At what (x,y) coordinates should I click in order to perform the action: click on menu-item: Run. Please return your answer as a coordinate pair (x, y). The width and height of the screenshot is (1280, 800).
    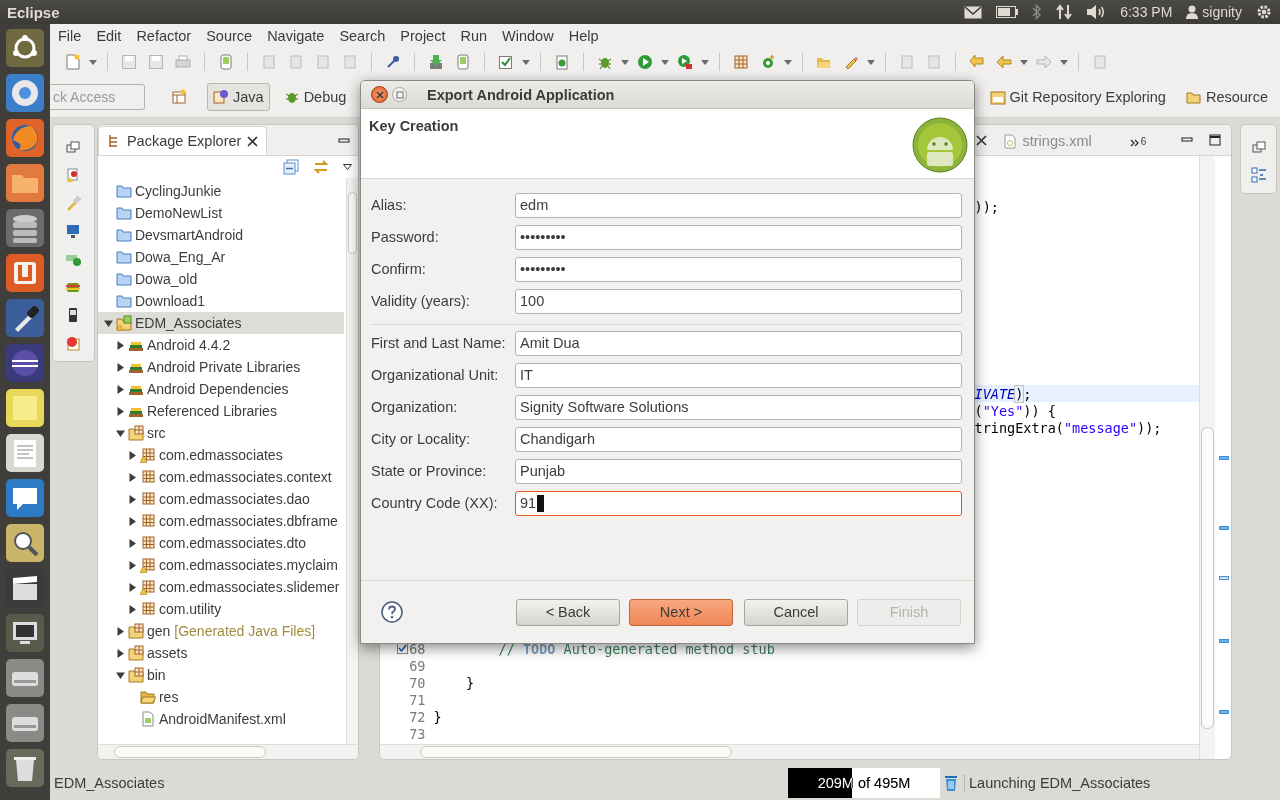
    Looking at the image, I should click on (474, 36).